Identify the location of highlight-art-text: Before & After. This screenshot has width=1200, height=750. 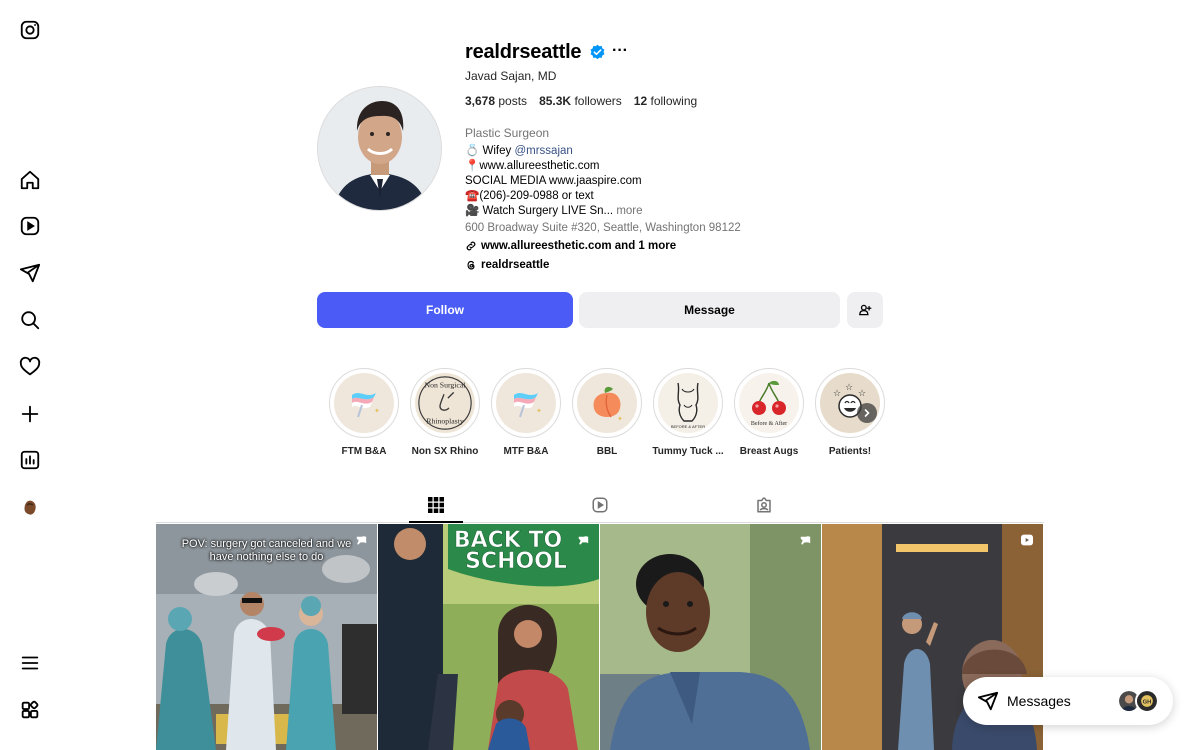
(769, 423).